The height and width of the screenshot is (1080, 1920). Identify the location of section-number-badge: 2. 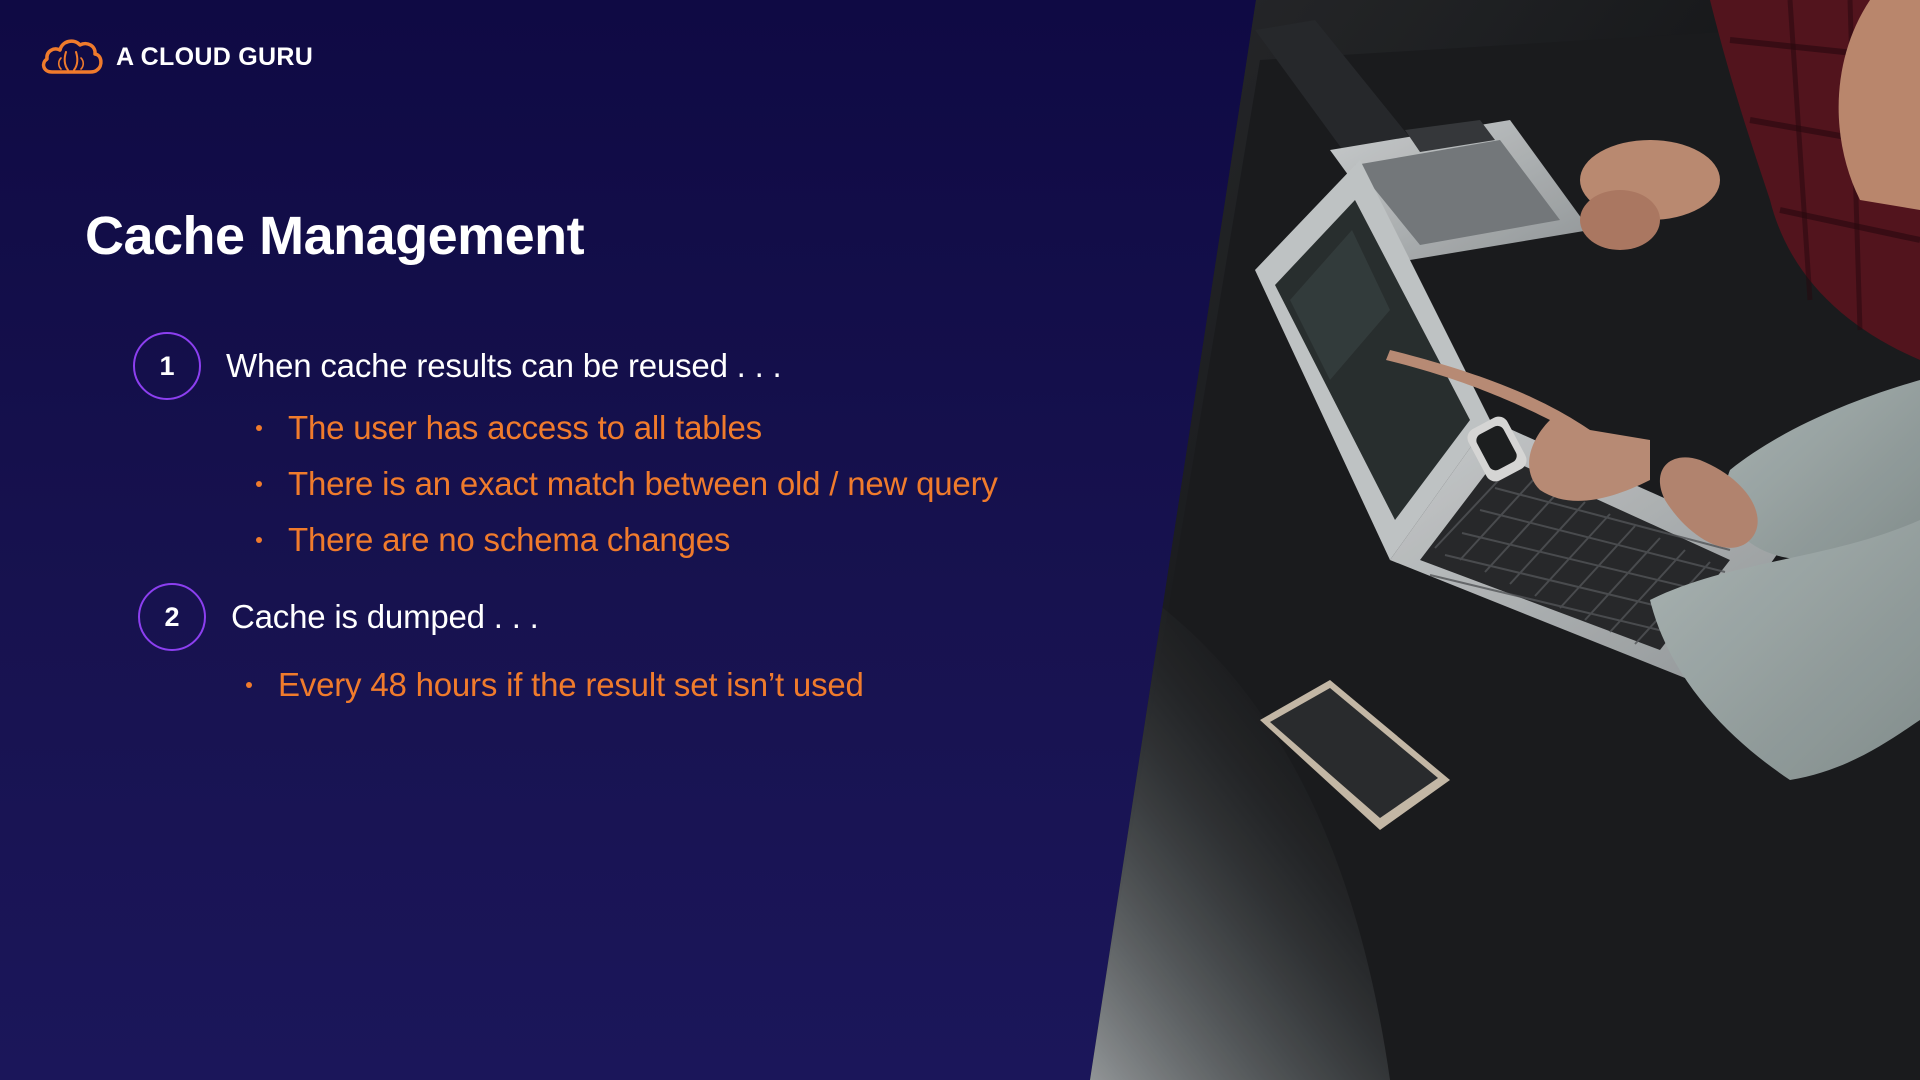
(172, 617).